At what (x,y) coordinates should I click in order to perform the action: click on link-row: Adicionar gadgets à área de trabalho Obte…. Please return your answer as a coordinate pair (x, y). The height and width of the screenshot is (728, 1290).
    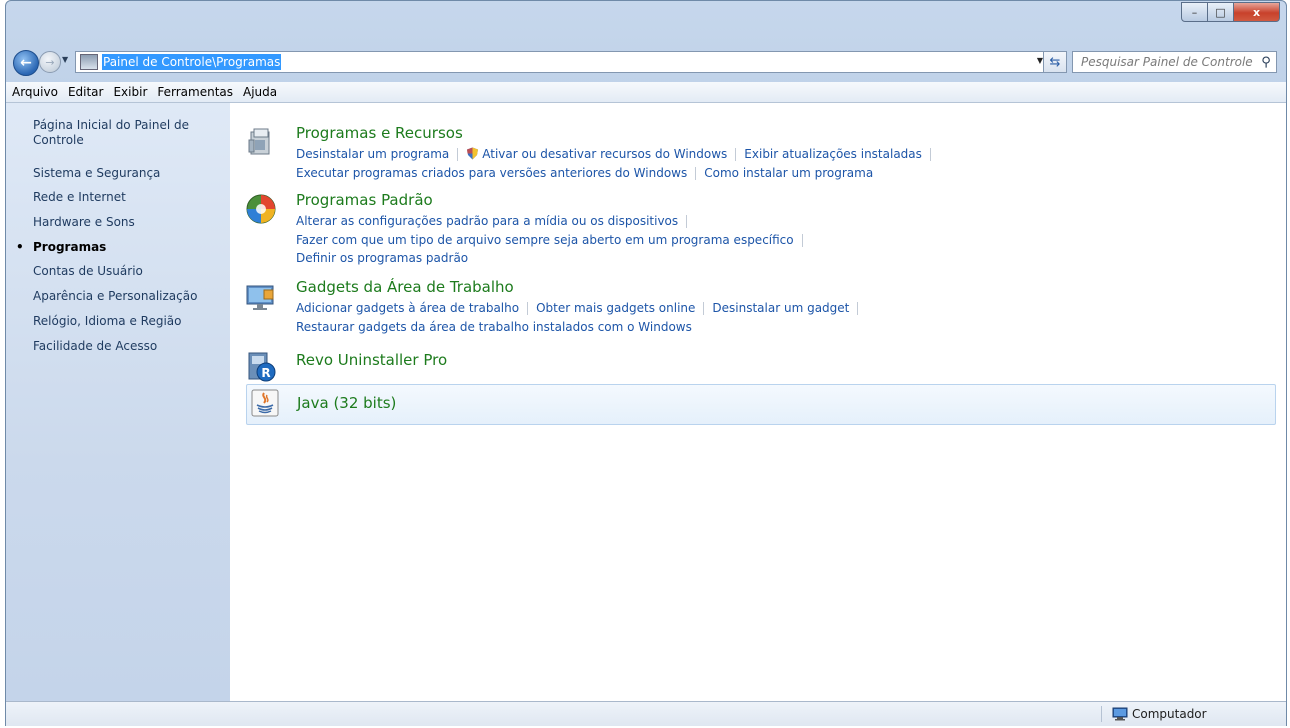
    Looking at the image, I should click on (581, 308).